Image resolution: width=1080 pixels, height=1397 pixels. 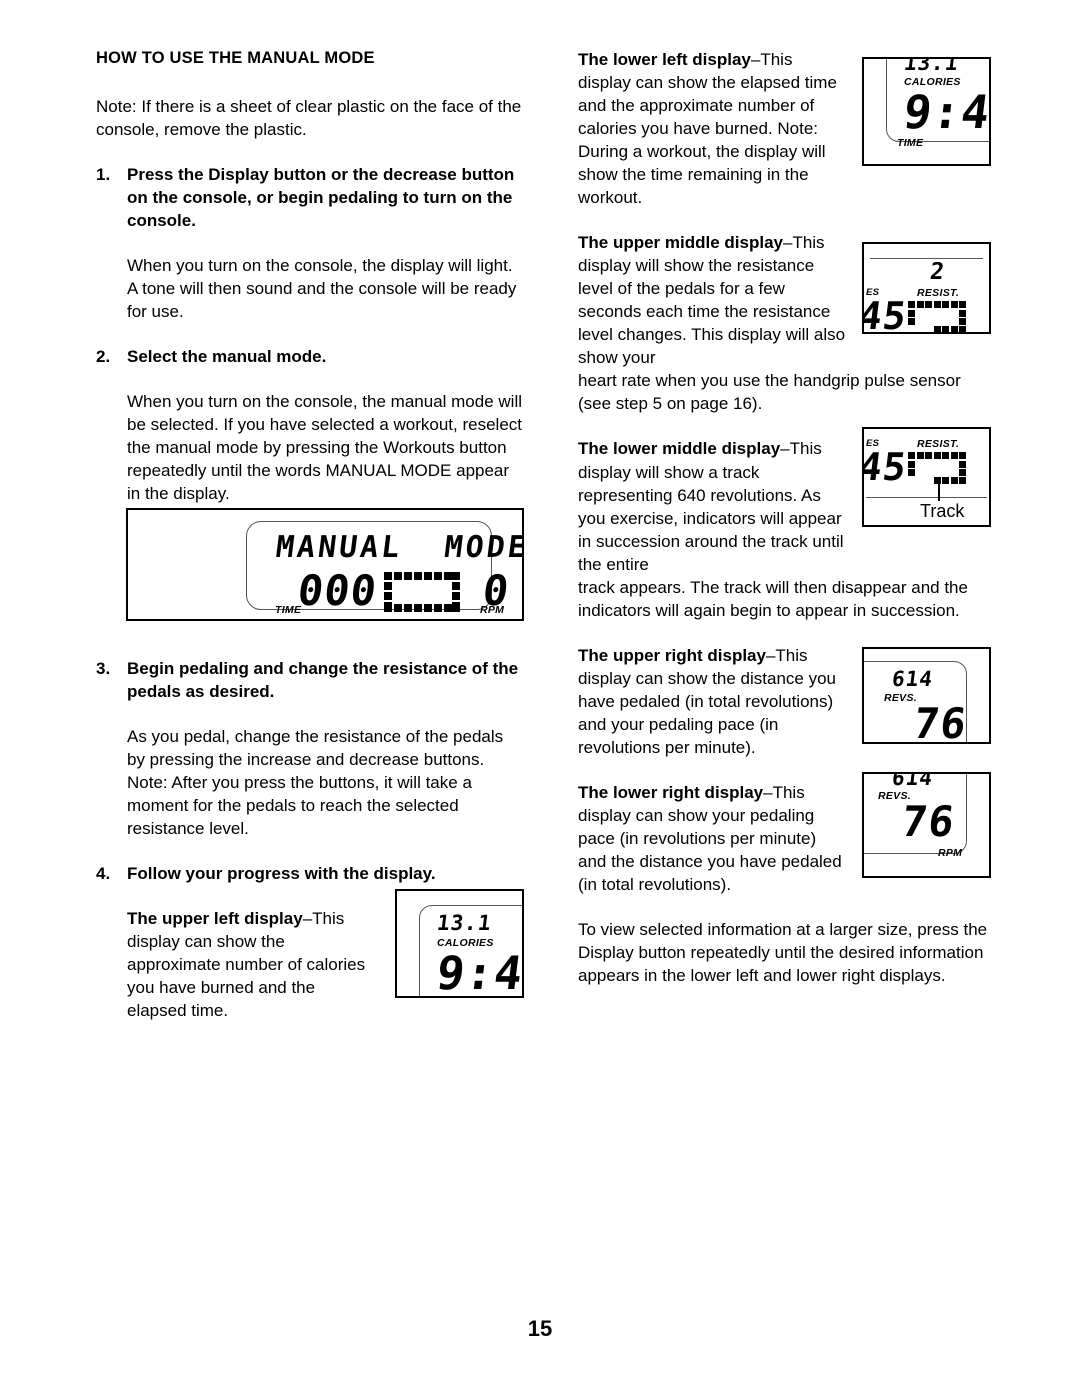 I want to click on lower-right-rpm-value: 76, so click(x=928, y=821).